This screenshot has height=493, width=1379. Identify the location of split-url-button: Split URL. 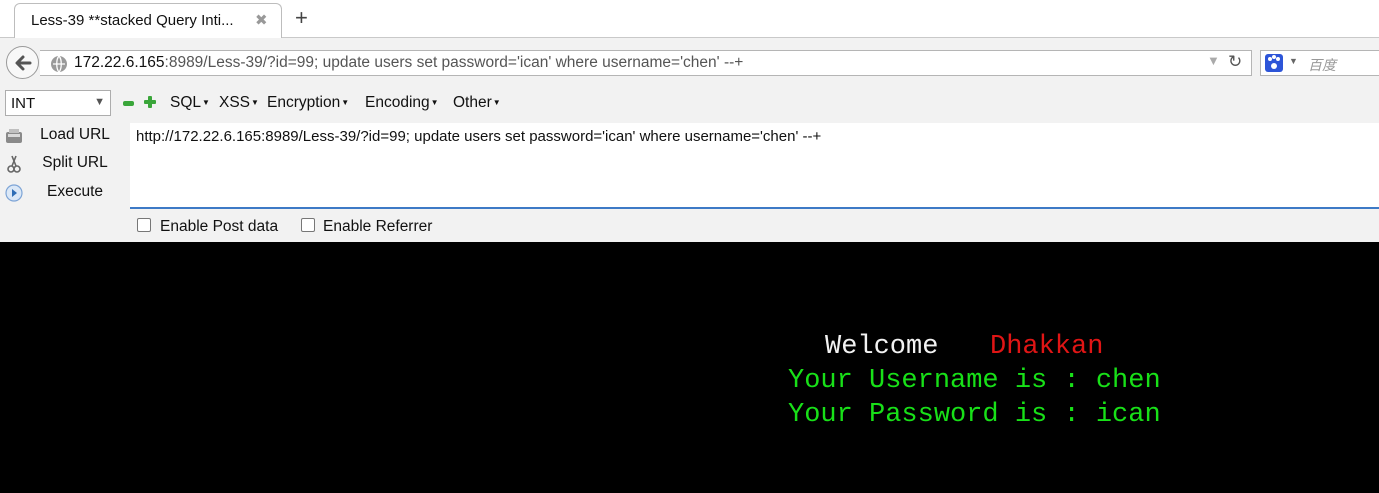
(64, 163).